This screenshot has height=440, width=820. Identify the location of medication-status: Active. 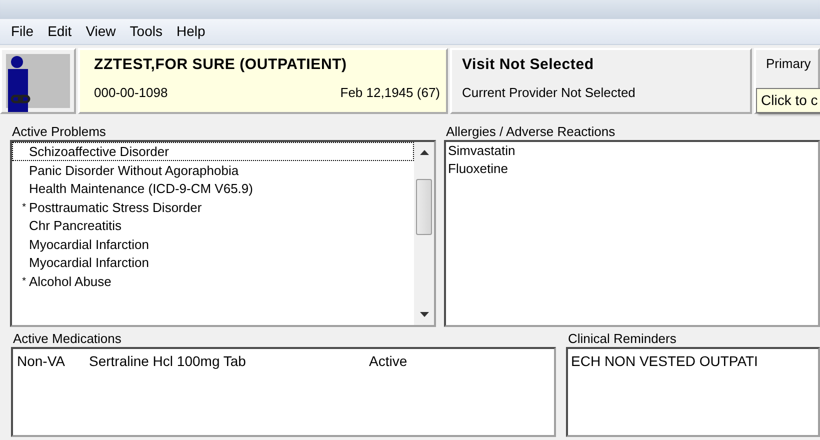
(388, 361).